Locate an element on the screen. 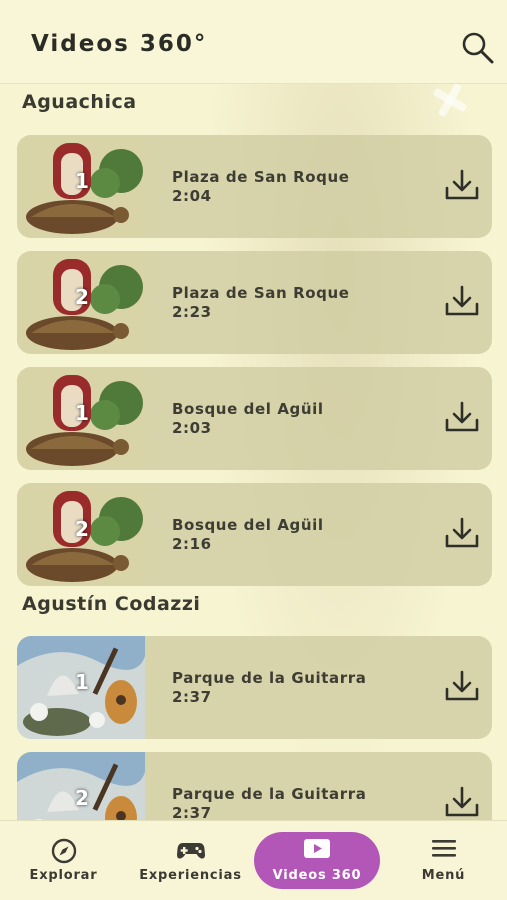 This screenshot has width=507, height=900. video-duration: 2:04 is located at coordinates (192, 196).